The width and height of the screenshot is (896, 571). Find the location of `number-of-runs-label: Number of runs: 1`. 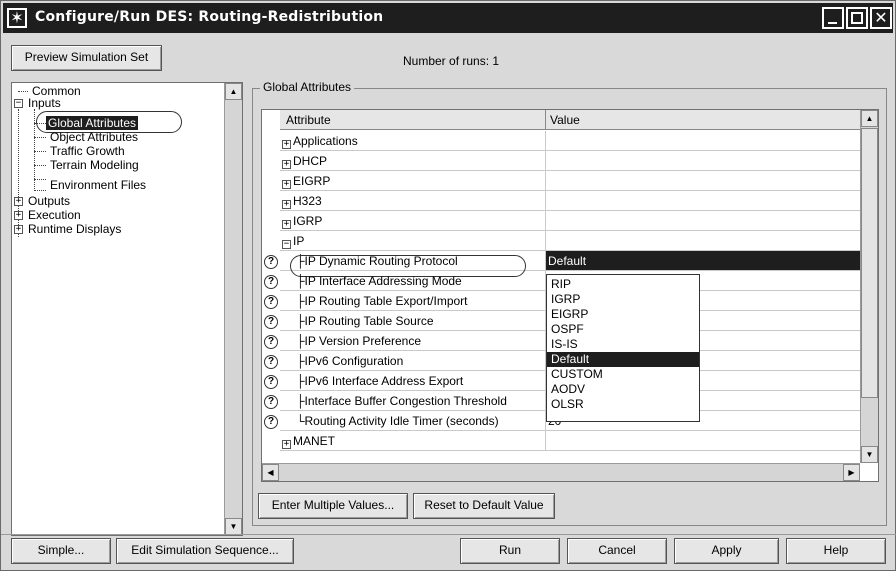

number-of-runs-label: Number of runs: 1 is located at coordinates (451, 61).